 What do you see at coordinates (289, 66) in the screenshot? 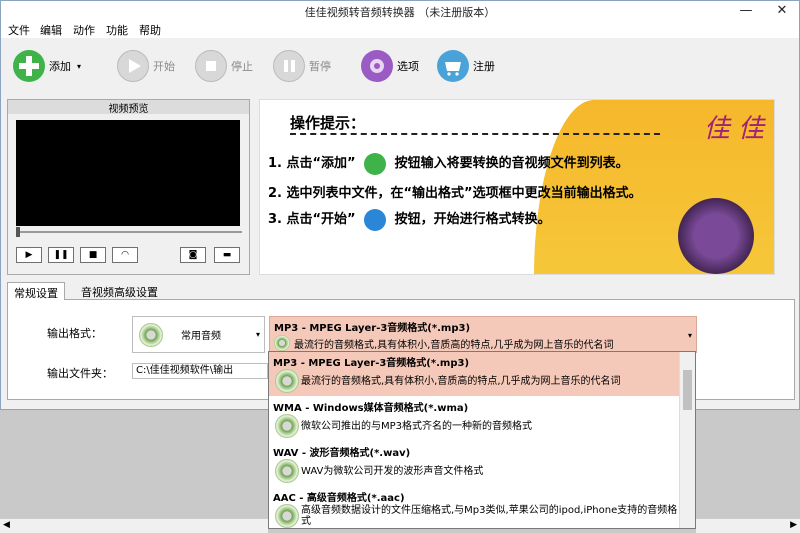
I see `pause-icon` at bounding box center [289, 66].